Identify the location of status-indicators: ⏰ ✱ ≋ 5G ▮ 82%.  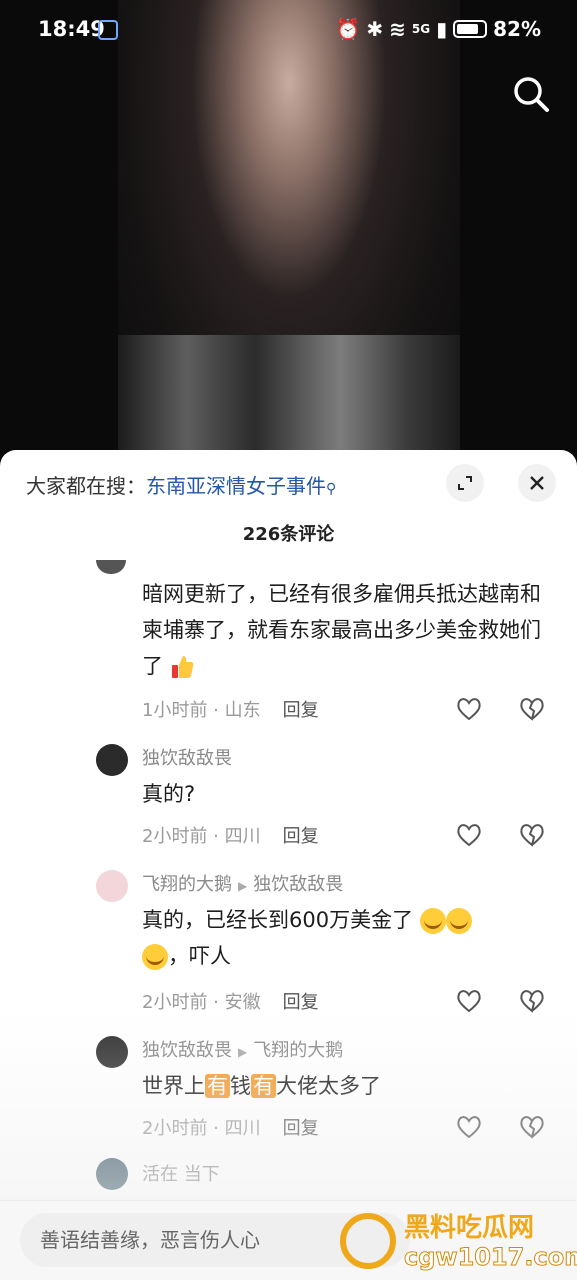
(438, 29).